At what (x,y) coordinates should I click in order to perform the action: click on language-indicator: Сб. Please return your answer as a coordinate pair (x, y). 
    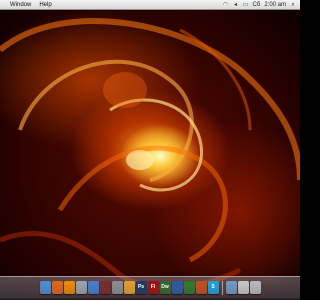
    Looking at the image, I should click on (257, 5).